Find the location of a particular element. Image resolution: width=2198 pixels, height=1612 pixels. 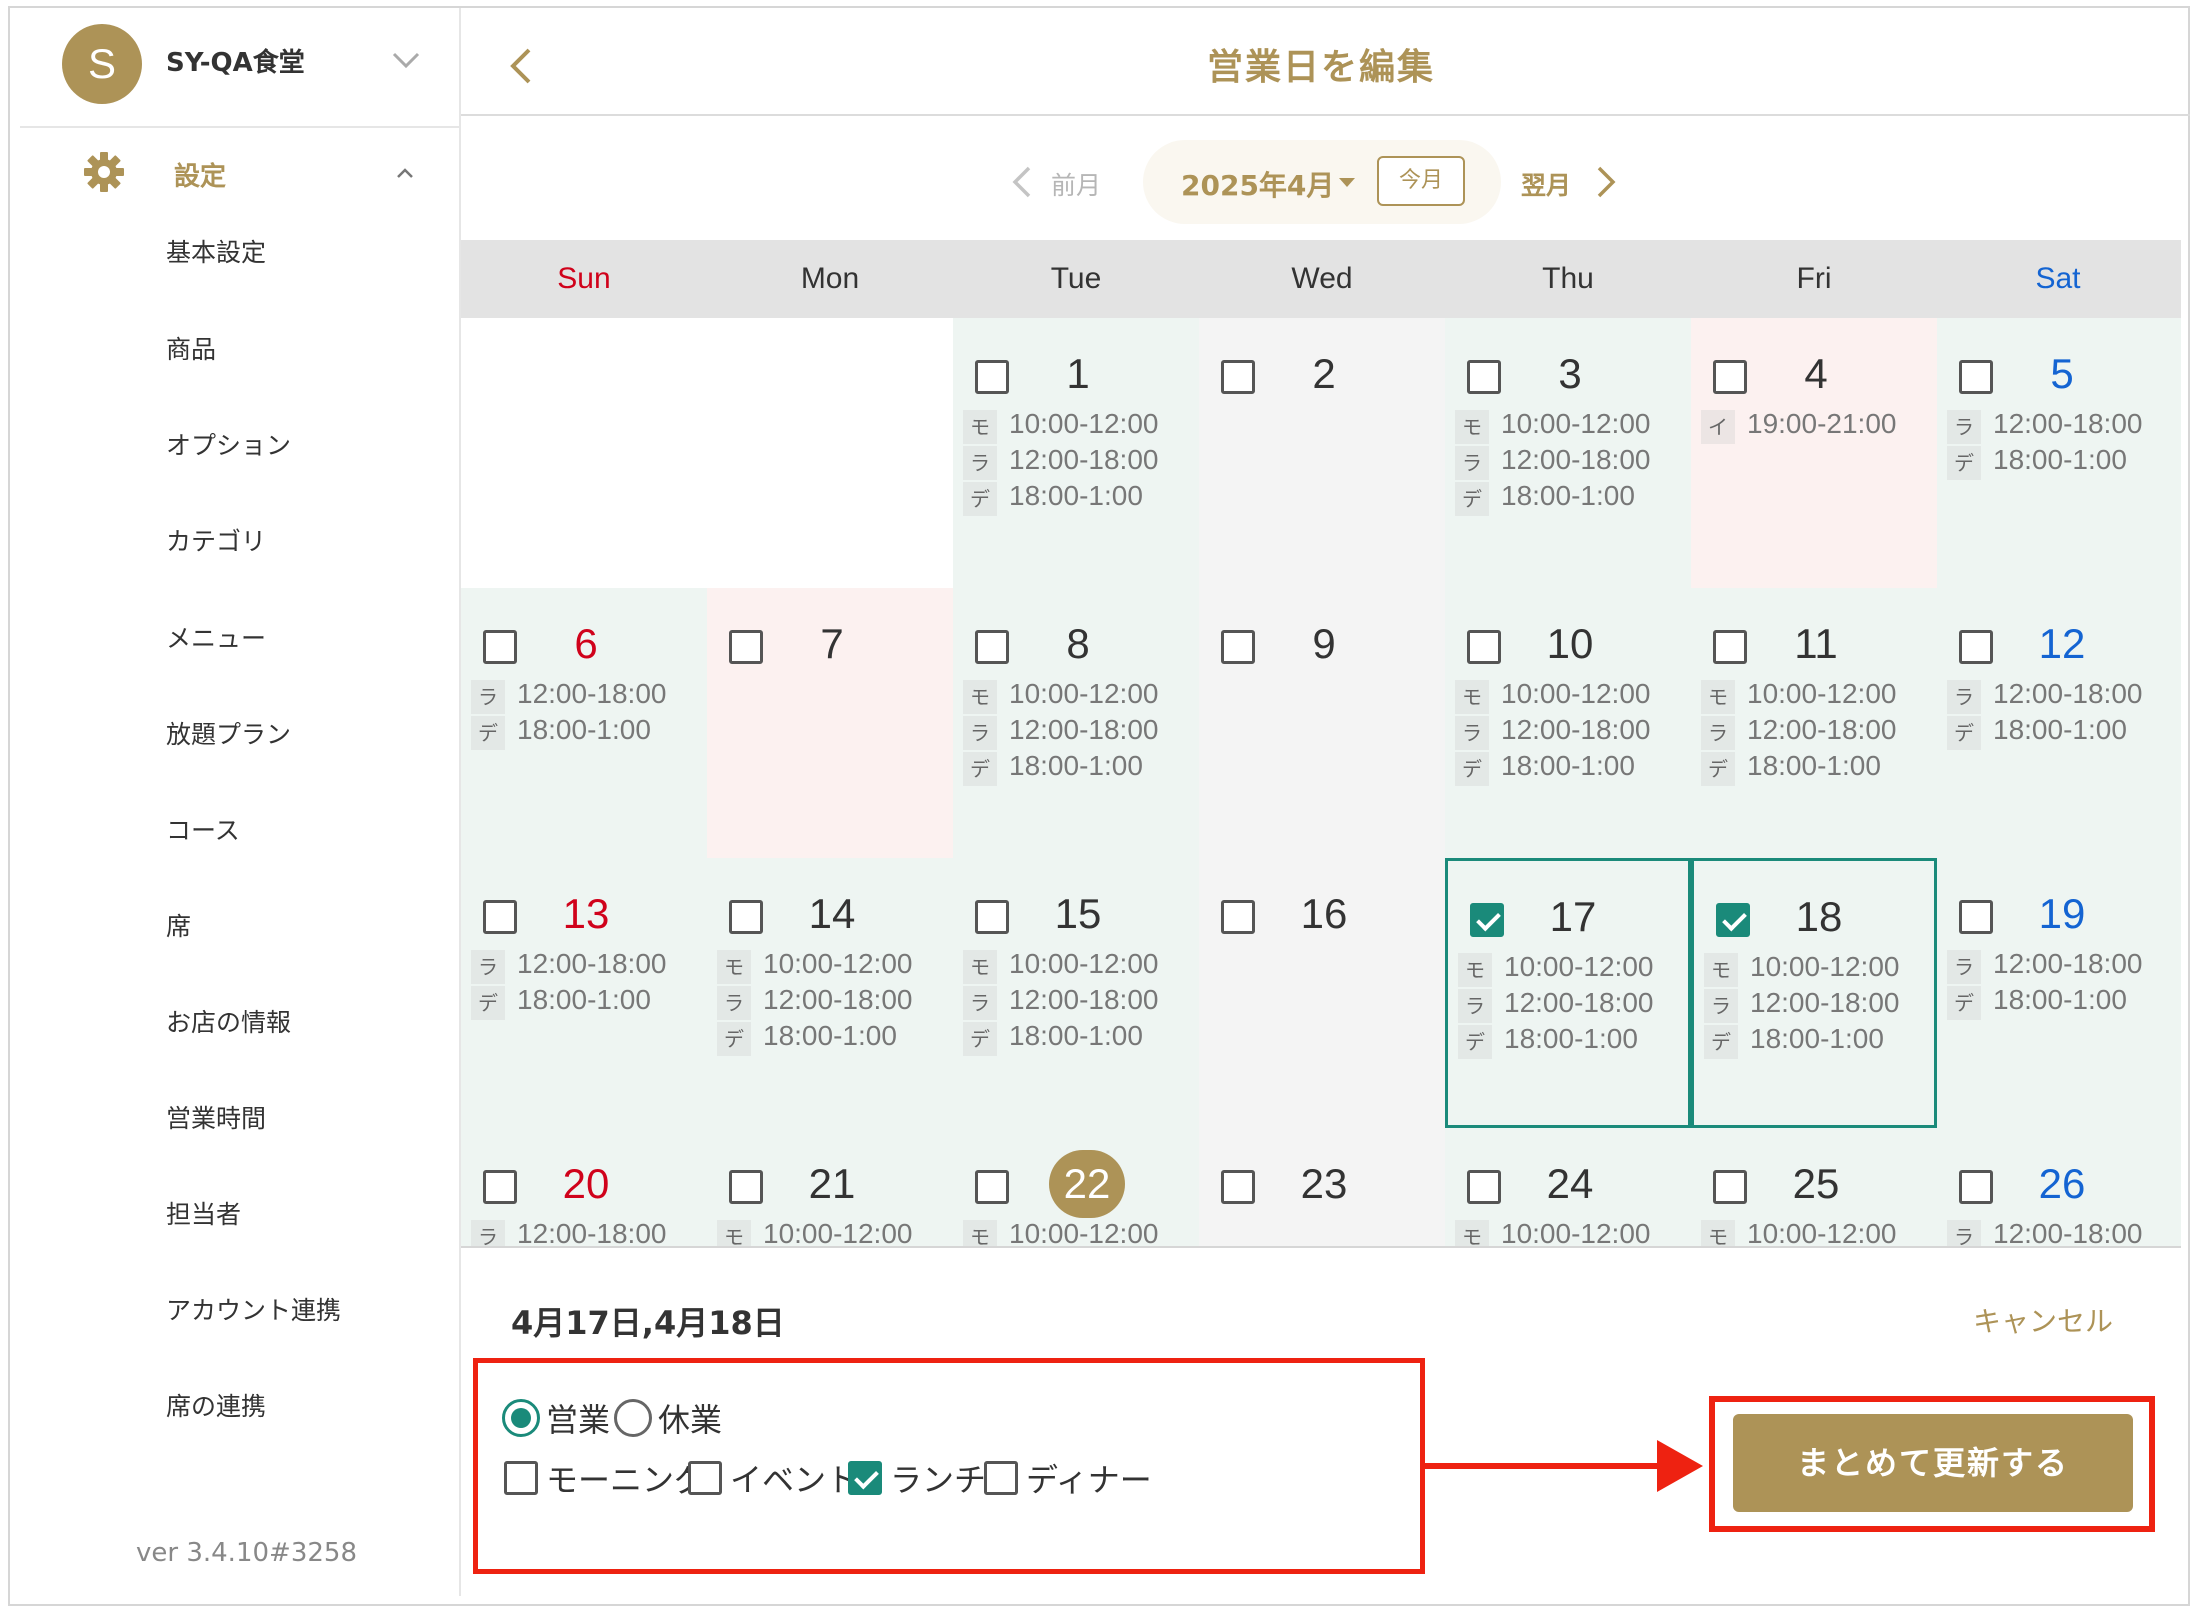

slot-time: 10:00-12:00 is located at coordinates (838, 1233).